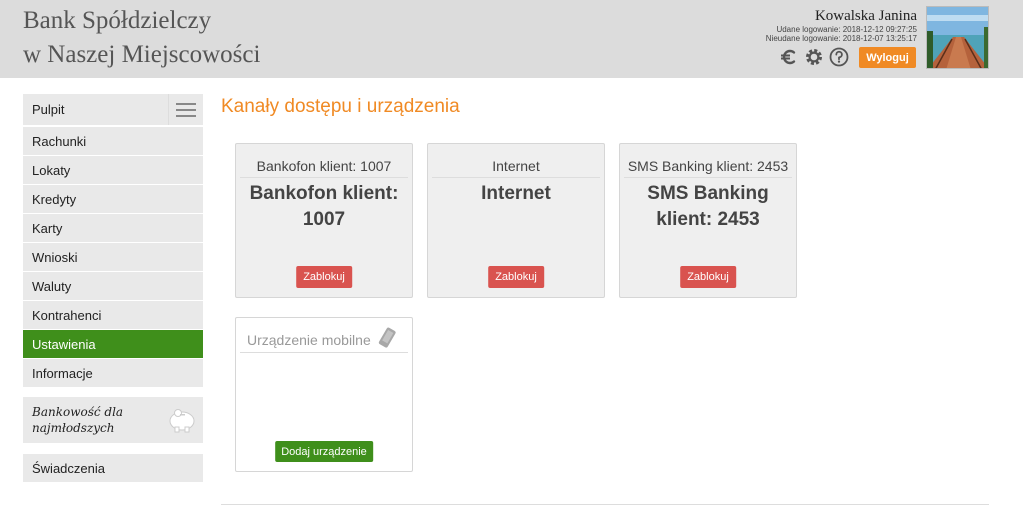 This screenshot has height=513, width=1023. I want to click on sidebar-item-label: Rachunki, so click(59, 141).